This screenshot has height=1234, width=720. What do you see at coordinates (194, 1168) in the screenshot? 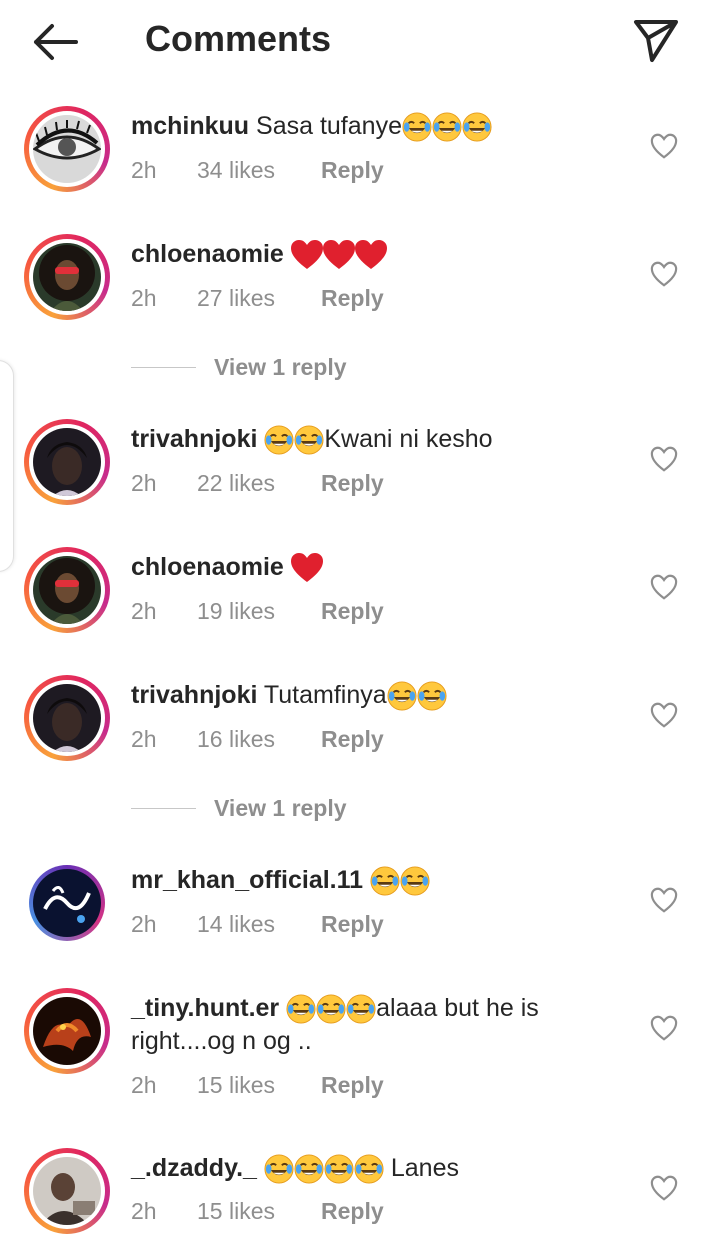
I see `comment-username: _.dzaddy._` at bounding box center [194, 1168].